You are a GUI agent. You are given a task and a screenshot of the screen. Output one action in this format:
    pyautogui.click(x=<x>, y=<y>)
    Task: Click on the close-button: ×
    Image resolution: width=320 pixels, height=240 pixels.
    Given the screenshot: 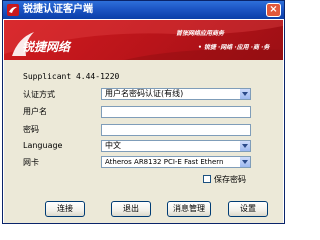 What is the action you would take?
    pyautogui.click(x=273, y=10)
    